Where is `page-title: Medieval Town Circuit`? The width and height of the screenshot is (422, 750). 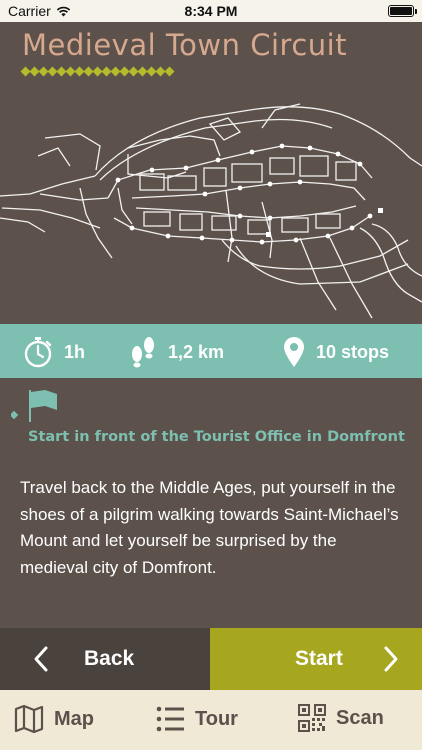 page-title: Medieval Town Circuit is located at coordinates (185, 45).